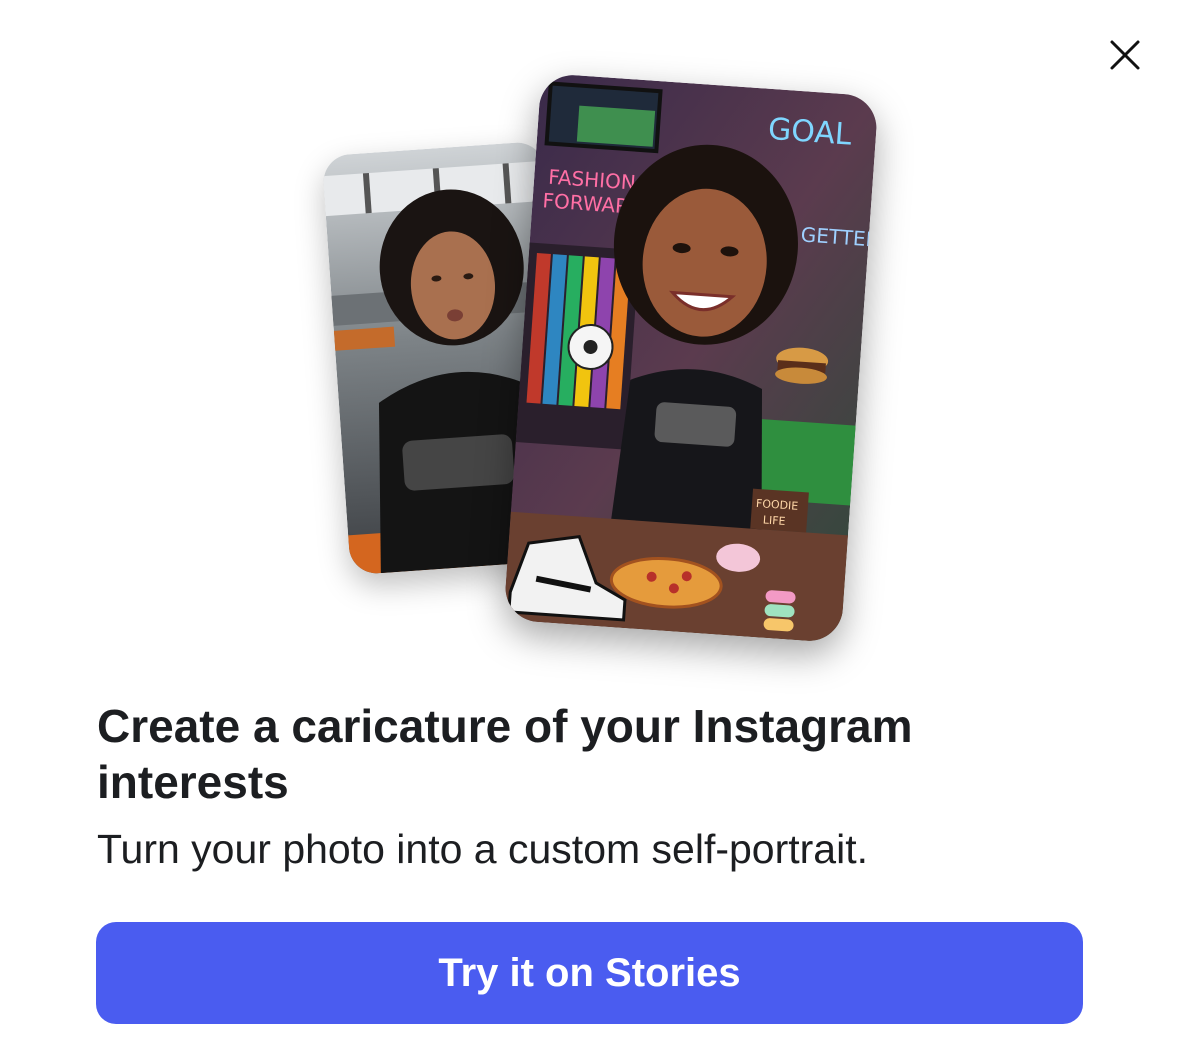  I want to click on try-on-stories-button: Try it on Stories, so click(589, 973).